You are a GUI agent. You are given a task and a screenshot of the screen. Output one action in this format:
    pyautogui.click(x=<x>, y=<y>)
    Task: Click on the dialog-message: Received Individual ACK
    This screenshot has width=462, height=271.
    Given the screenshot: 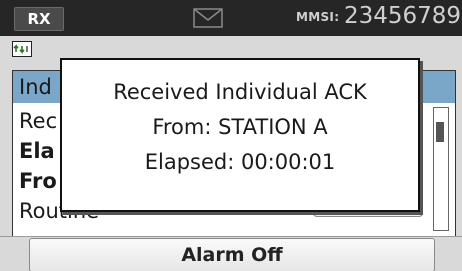 What is the action you would take?
    pyautogui.click(x=240, y=92)
    